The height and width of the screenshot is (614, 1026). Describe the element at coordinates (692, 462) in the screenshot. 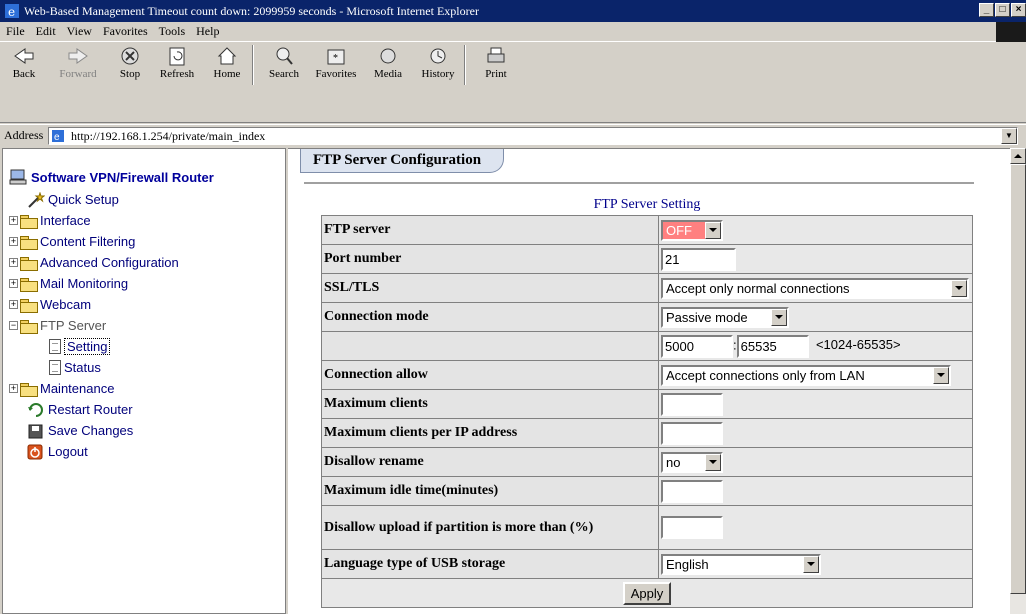

I see `disallow-rename-select: no` at that location.